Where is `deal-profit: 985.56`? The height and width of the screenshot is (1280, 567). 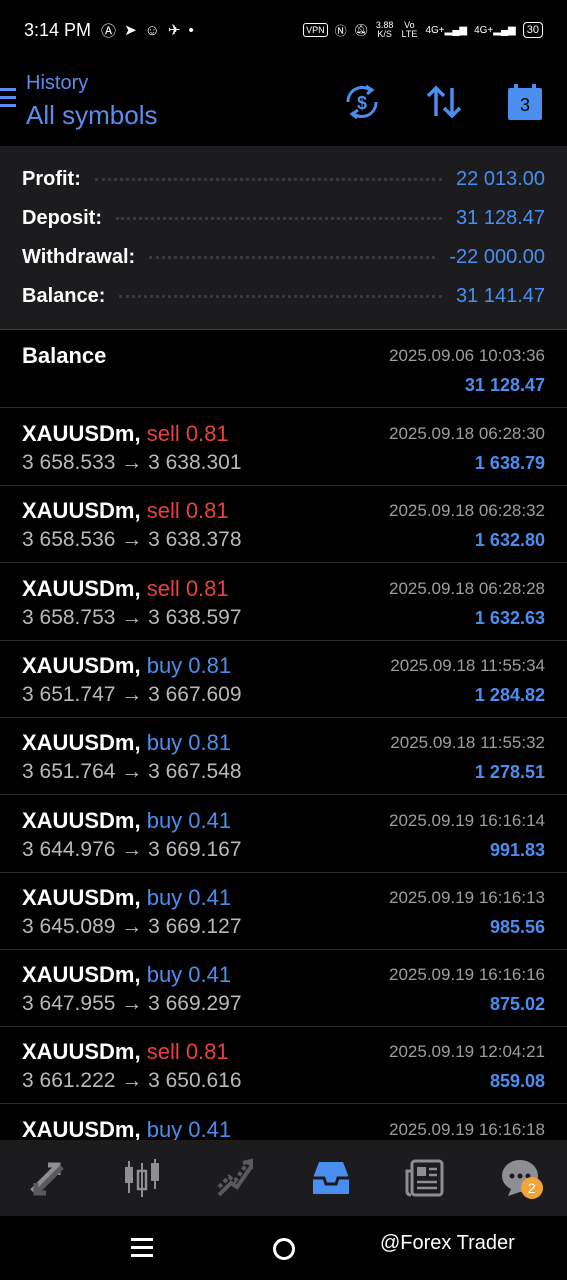
deal-profit: 985.56 is located at coordinates (517, 926).